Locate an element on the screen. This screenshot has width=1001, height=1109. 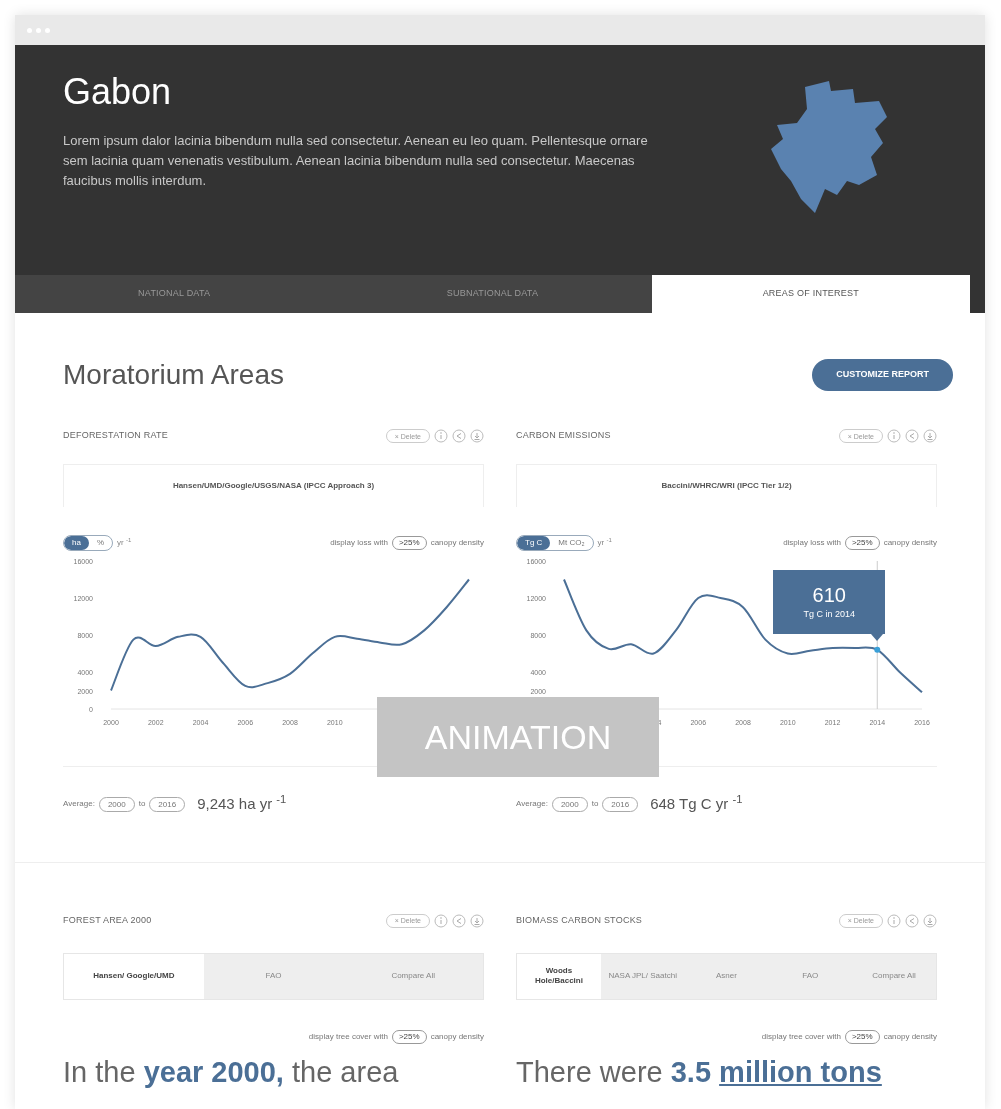
tooltip-value: 610 is located at coordinates (829, 595).